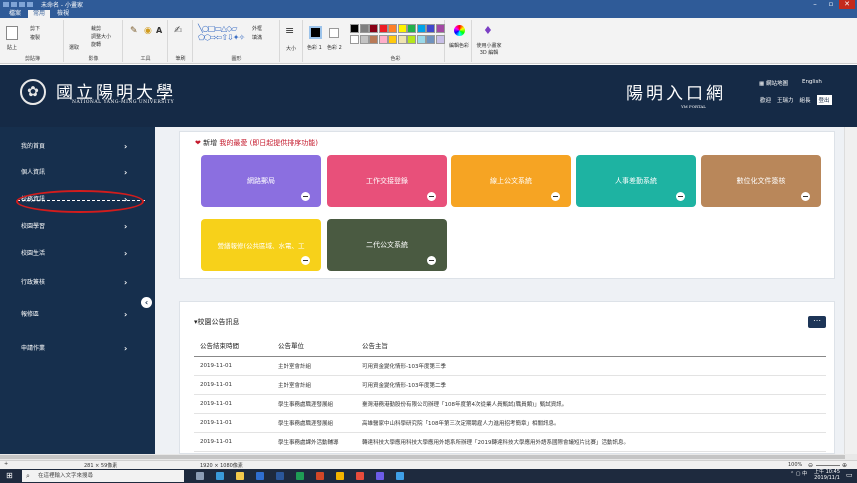 The width and height of the screenshot is (857, 483). Describe the element at coordinates (12, 33) in the screenshot. I see `paste-icon` at that location.